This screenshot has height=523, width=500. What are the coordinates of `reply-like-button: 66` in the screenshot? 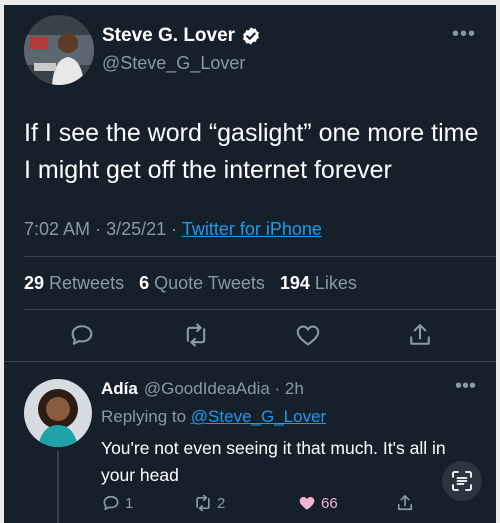 It's located at (317, 503).